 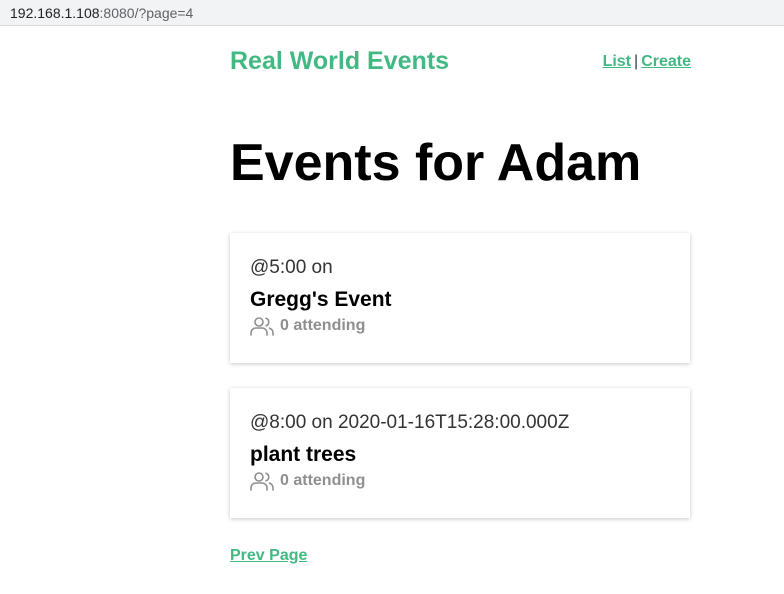 What do you see at coordinates (146, 13) in the screenshot?
I see `url-path: :8080/?page=4` at bounding box center [146, 13].